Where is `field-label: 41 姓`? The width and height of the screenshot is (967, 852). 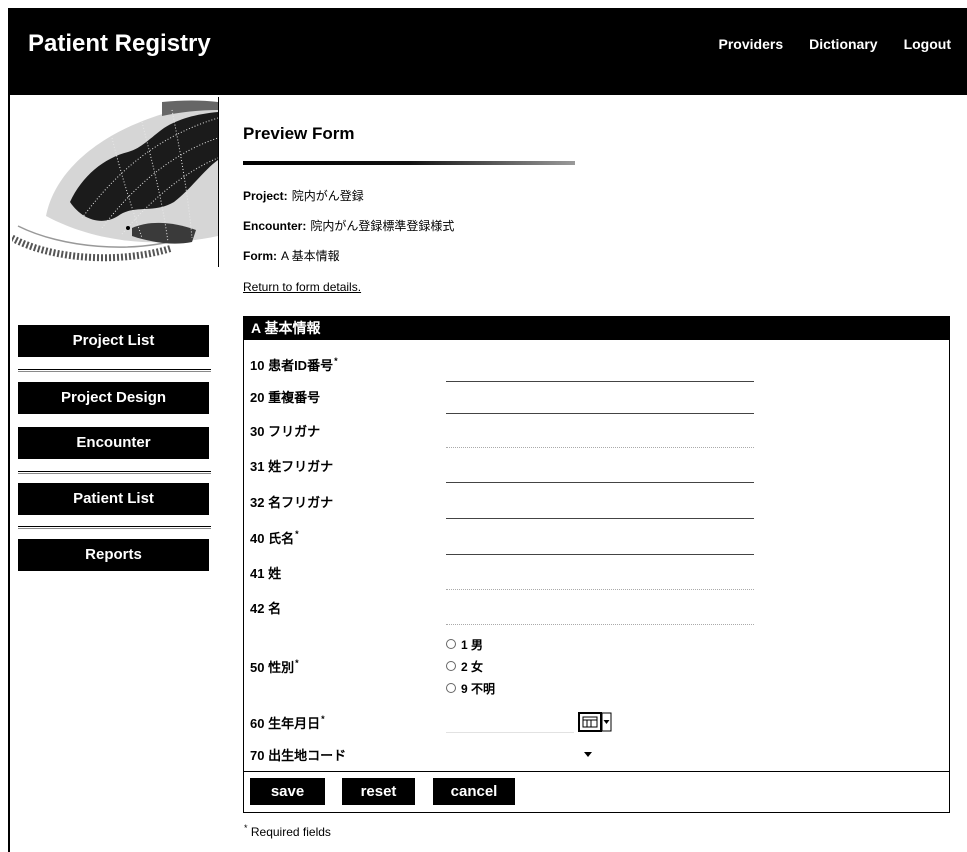 field-label: 41 姓 is located at coordinates (266, 573).